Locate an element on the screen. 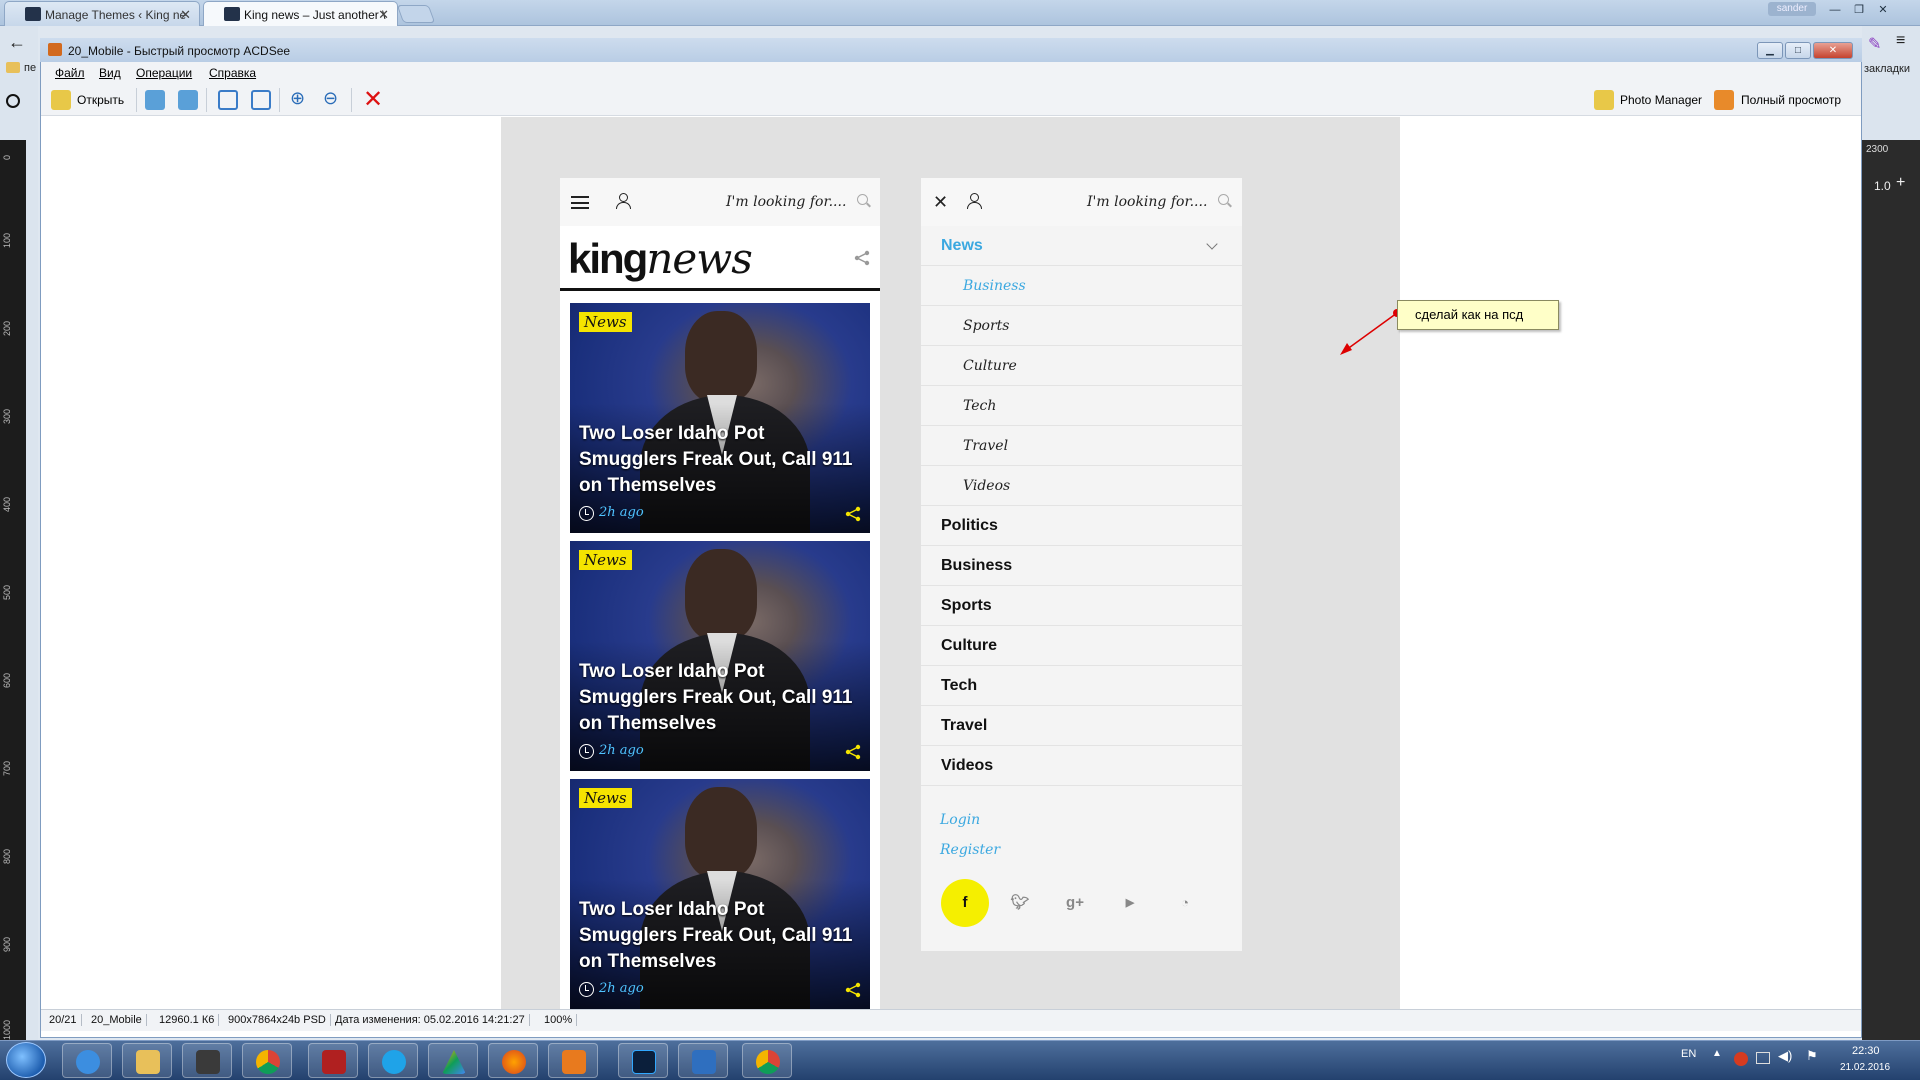 This screenshot has width=1920, height=1080. ruler-mark: 500 is located at coordinates (7, 592).